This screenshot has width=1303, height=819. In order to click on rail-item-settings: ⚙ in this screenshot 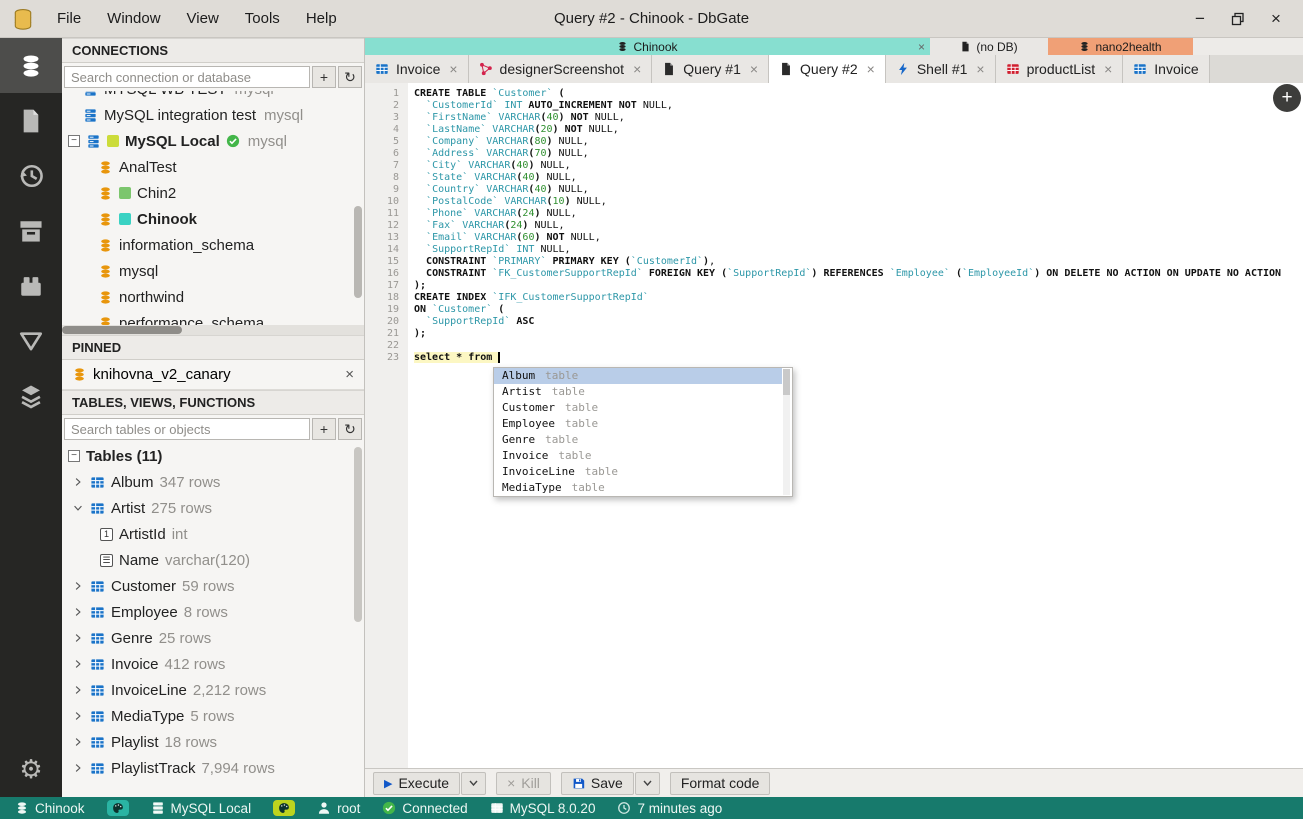, I will do `click(31, 769)`.